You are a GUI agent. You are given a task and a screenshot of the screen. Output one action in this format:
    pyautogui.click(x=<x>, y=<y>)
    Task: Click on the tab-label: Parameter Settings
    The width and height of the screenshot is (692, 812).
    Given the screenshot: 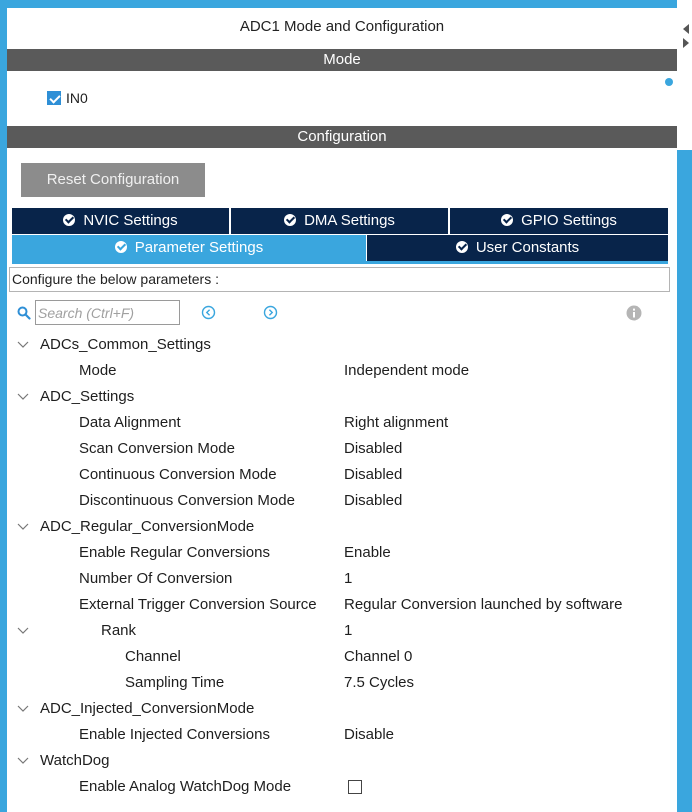 What is the action you would take?
    pyautogui.click(x=199, y=247)
    